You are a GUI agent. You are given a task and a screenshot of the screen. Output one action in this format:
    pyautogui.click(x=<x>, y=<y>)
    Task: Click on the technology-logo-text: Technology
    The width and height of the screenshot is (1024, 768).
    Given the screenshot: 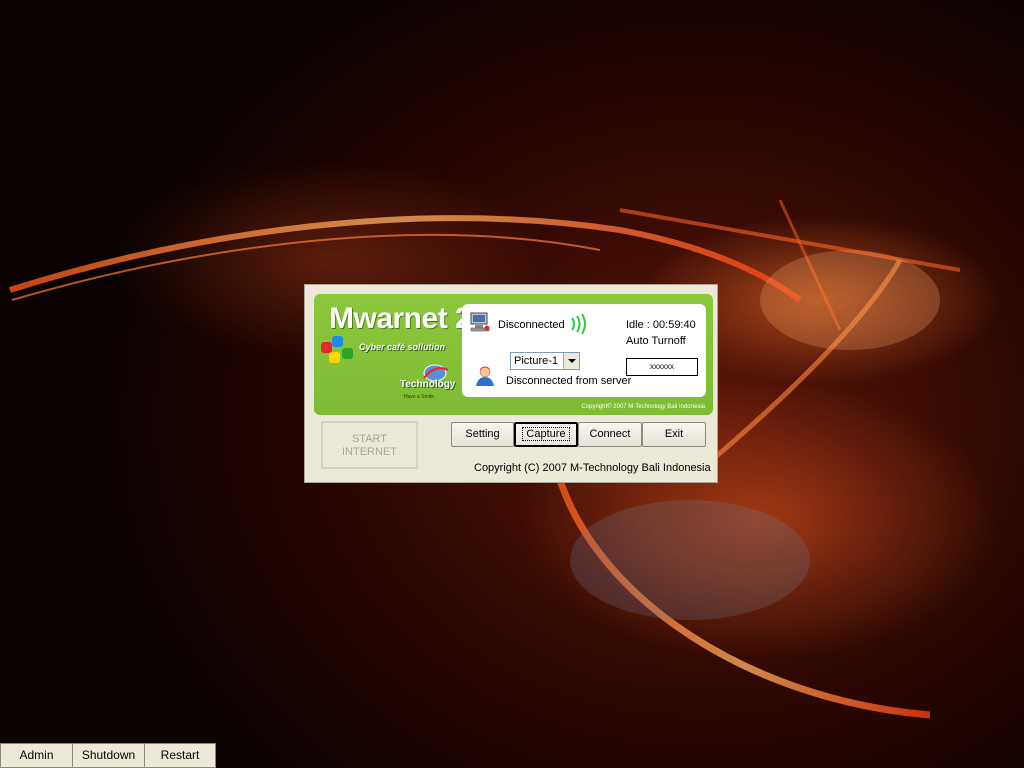 What is the action you would take?
    pyautogui.click(x=428, y=384)
    